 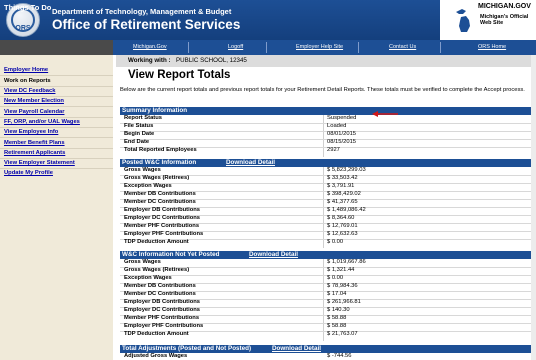 I want to click on posted-row-label: Employer DB Contributions, so click(x=162, y=210).